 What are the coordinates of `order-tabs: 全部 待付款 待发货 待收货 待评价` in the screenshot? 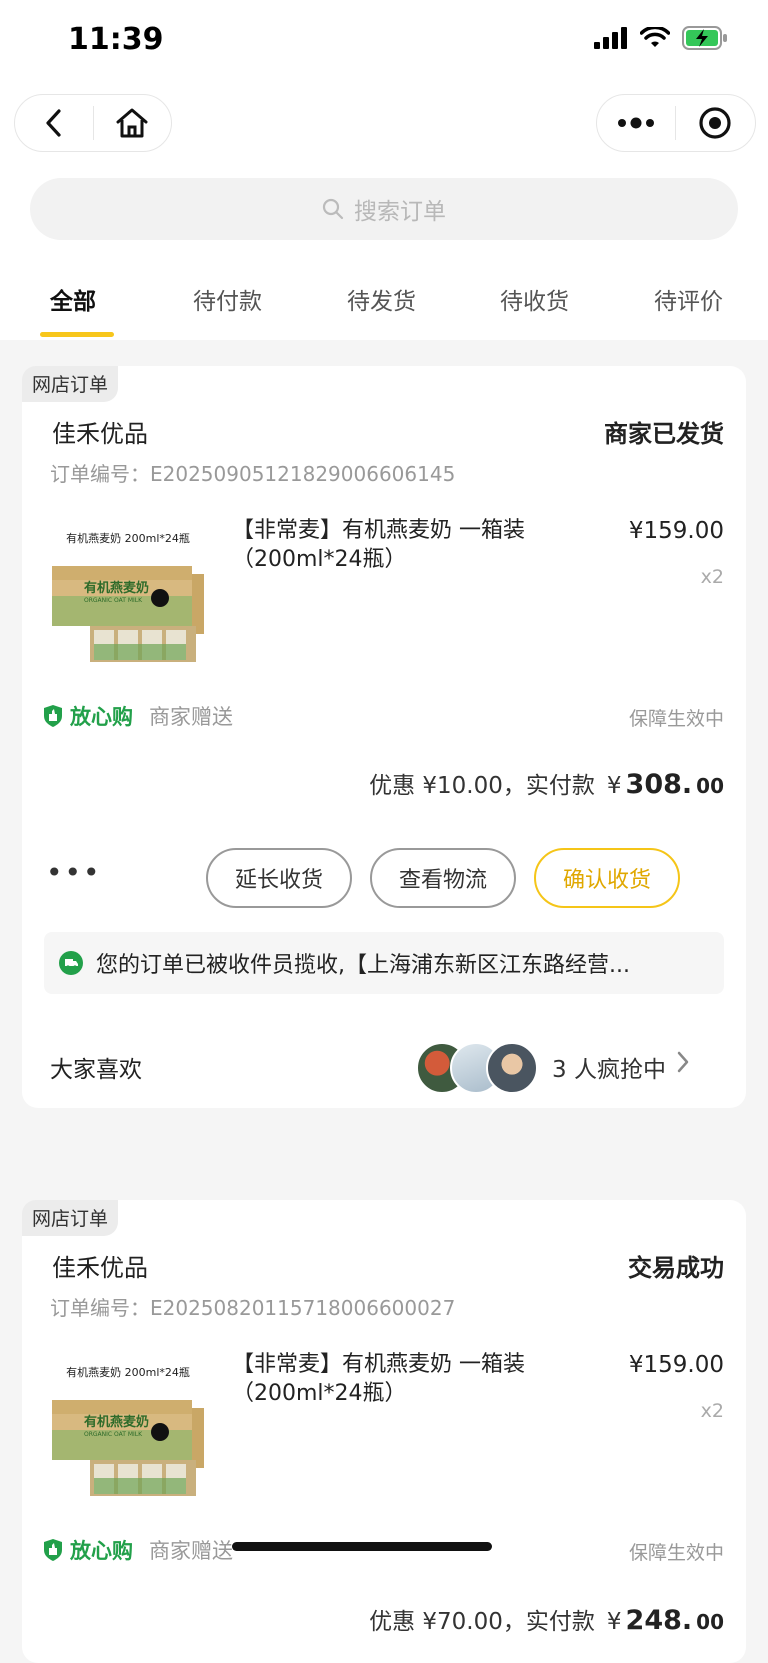 It's located at (384, 300).